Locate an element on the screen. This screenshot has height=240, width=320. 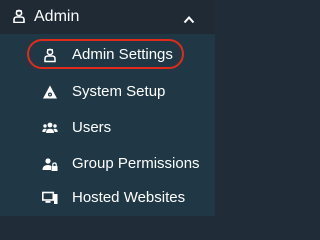
admin-section-title: Admin is located at coordinates (57, 16).